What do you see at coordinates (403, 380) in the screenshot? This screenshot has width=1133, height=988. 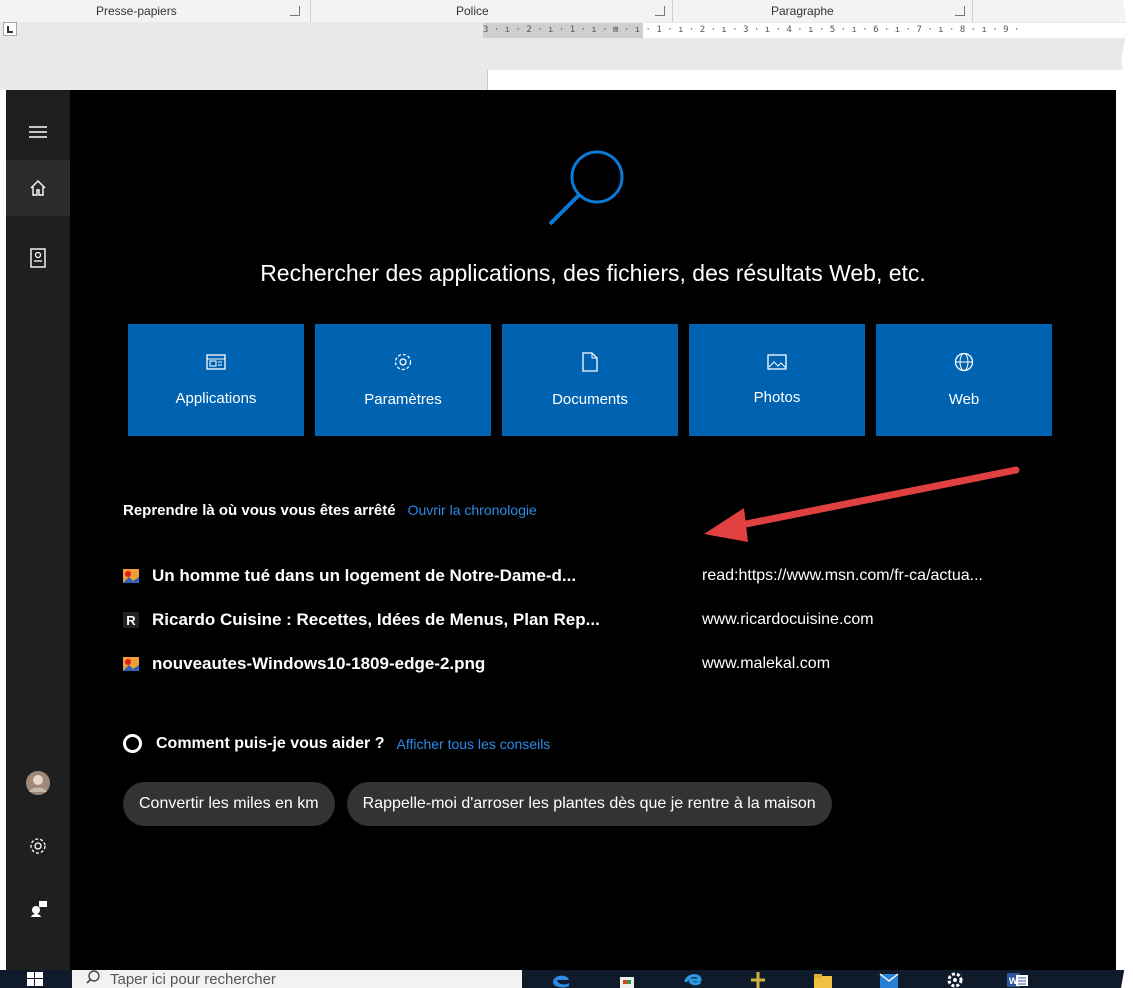 I see `category-parametres: Paramètres` at bounding box center [403, 380].